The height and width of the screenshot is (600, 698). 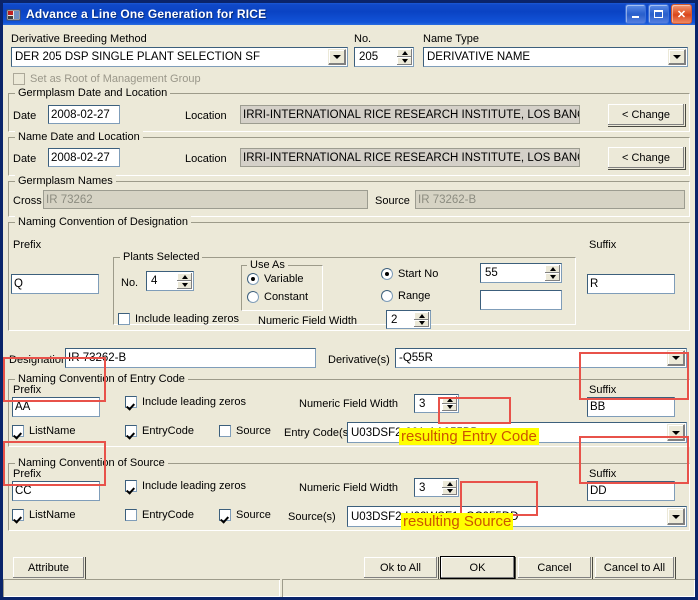 What do you see at coordinates (447, 199) in the screenshot?
I see `germplasm-source-value: IR 73262-B` at bounding box center [447, 199].